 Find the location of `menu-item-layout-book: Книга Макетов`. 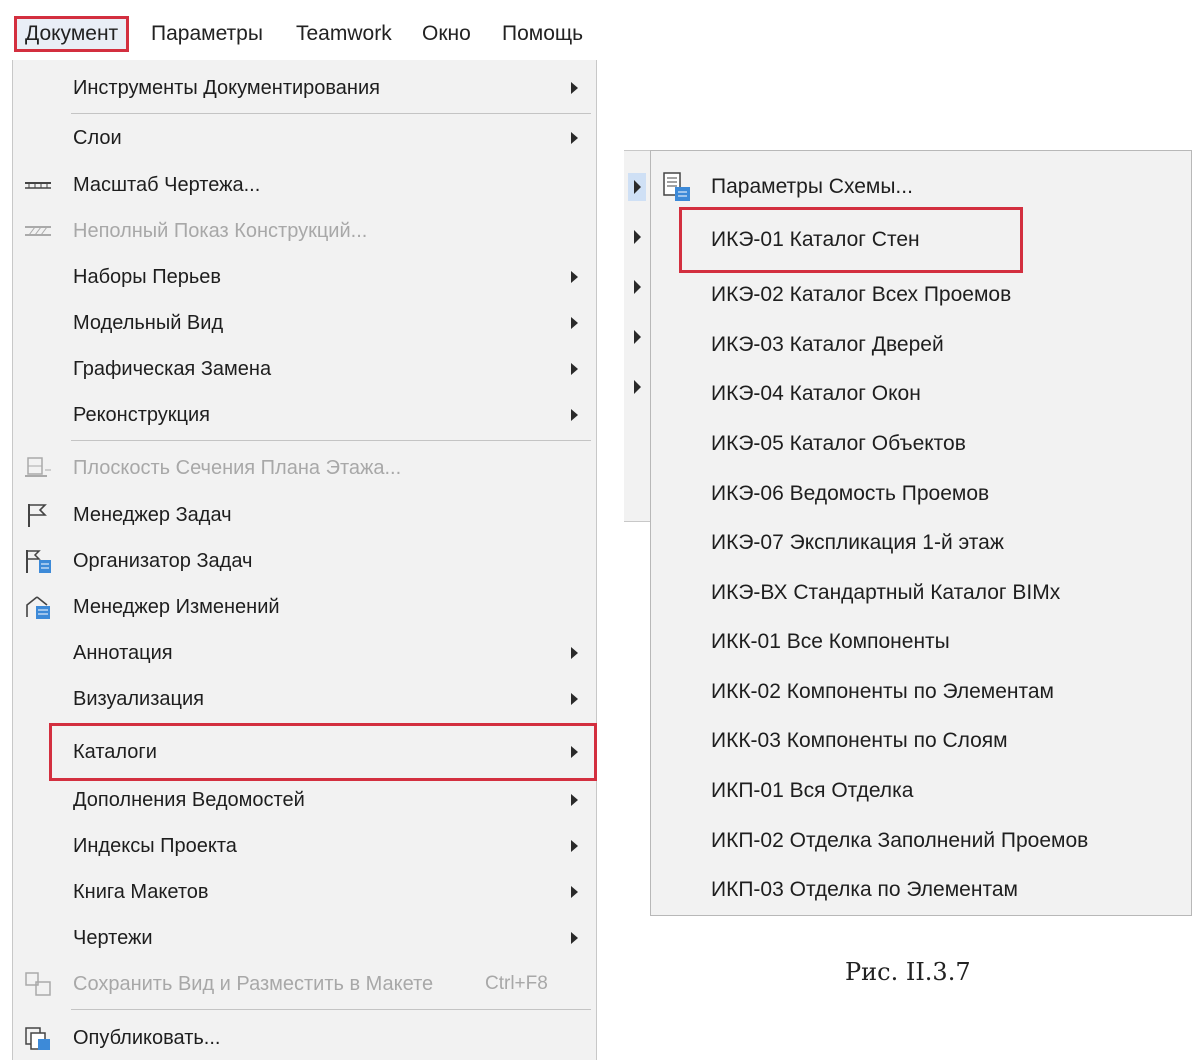

menu-item-layout-book: Книга Макетов is located at coordinates (304, 892).